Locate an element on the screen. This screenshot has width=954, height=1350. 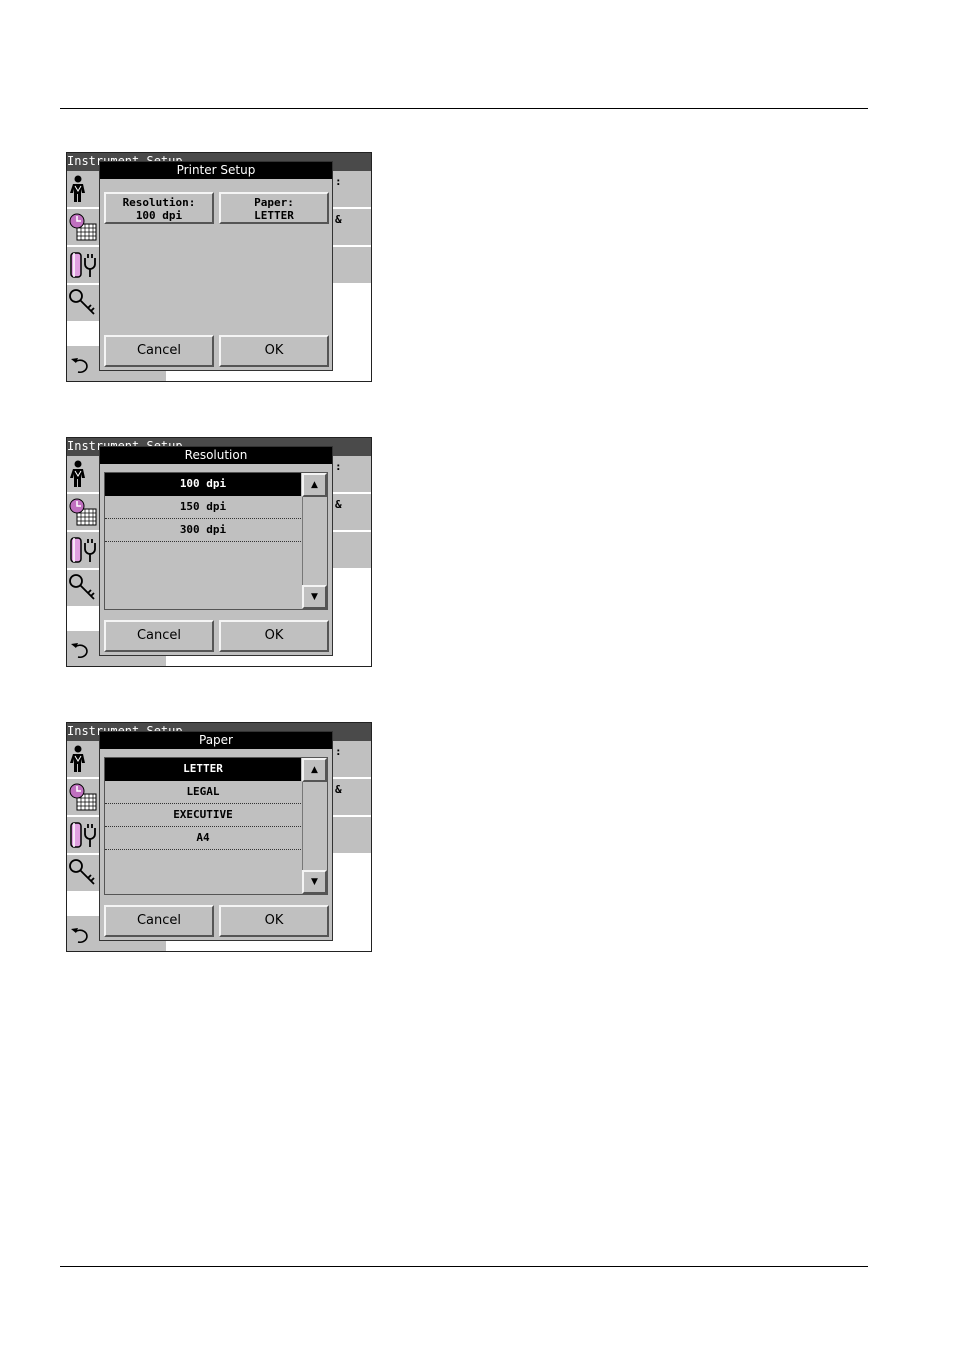
paper-label: Paper: is located at coordinates (274, 202).